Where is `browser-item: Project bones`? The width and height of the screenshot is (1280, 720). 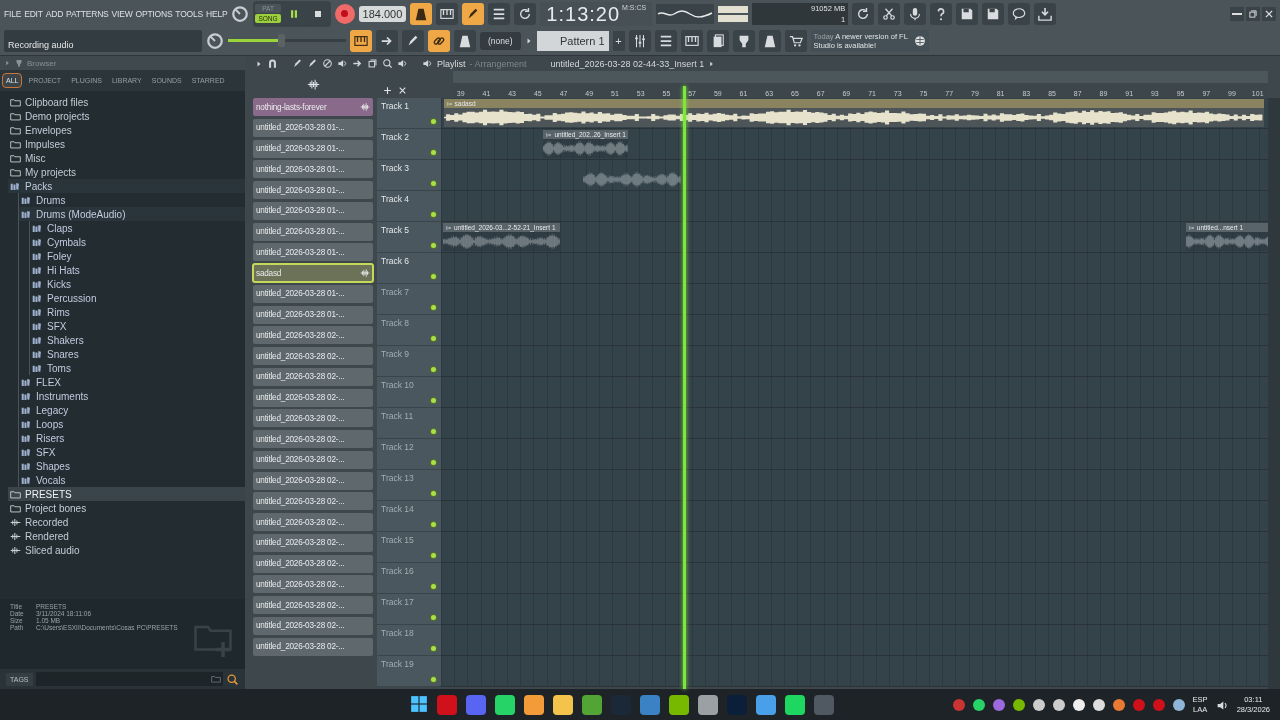 browser-item: Project bones is located at coordinates (126, 508).